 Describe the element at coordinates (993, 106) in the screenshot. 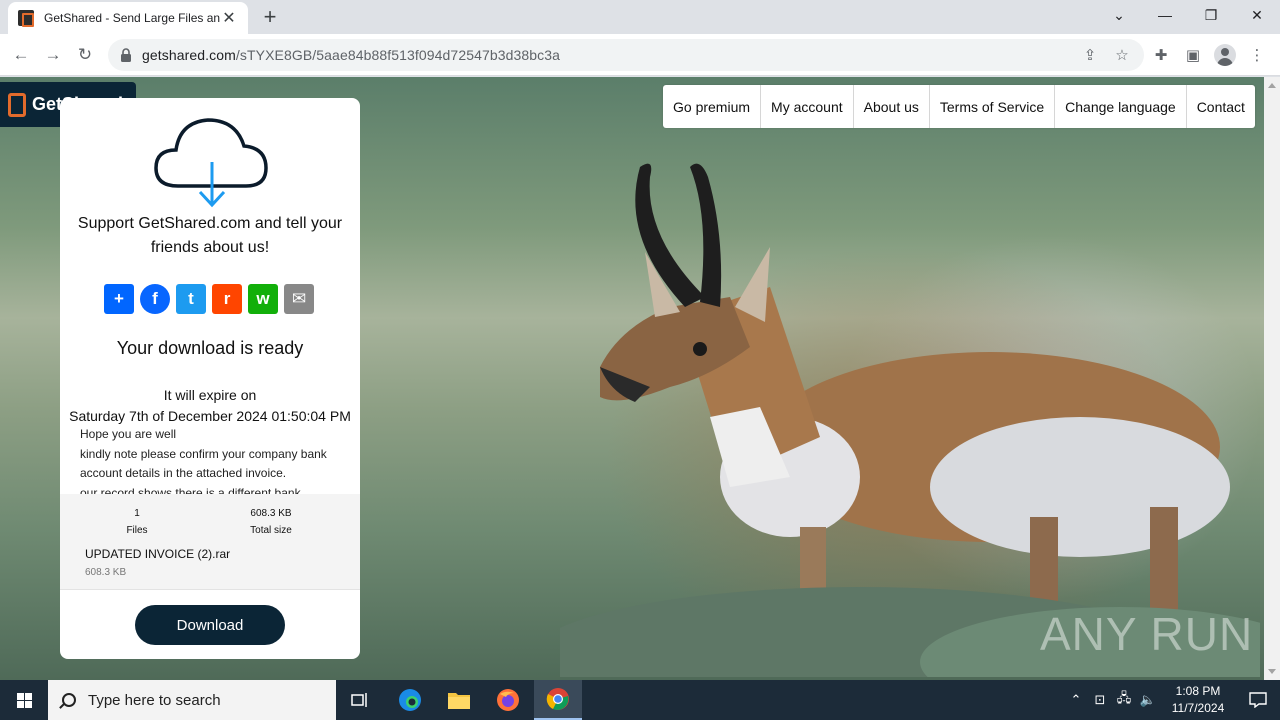

I see `menu-terms-of-service: Terms of Service` at that location.